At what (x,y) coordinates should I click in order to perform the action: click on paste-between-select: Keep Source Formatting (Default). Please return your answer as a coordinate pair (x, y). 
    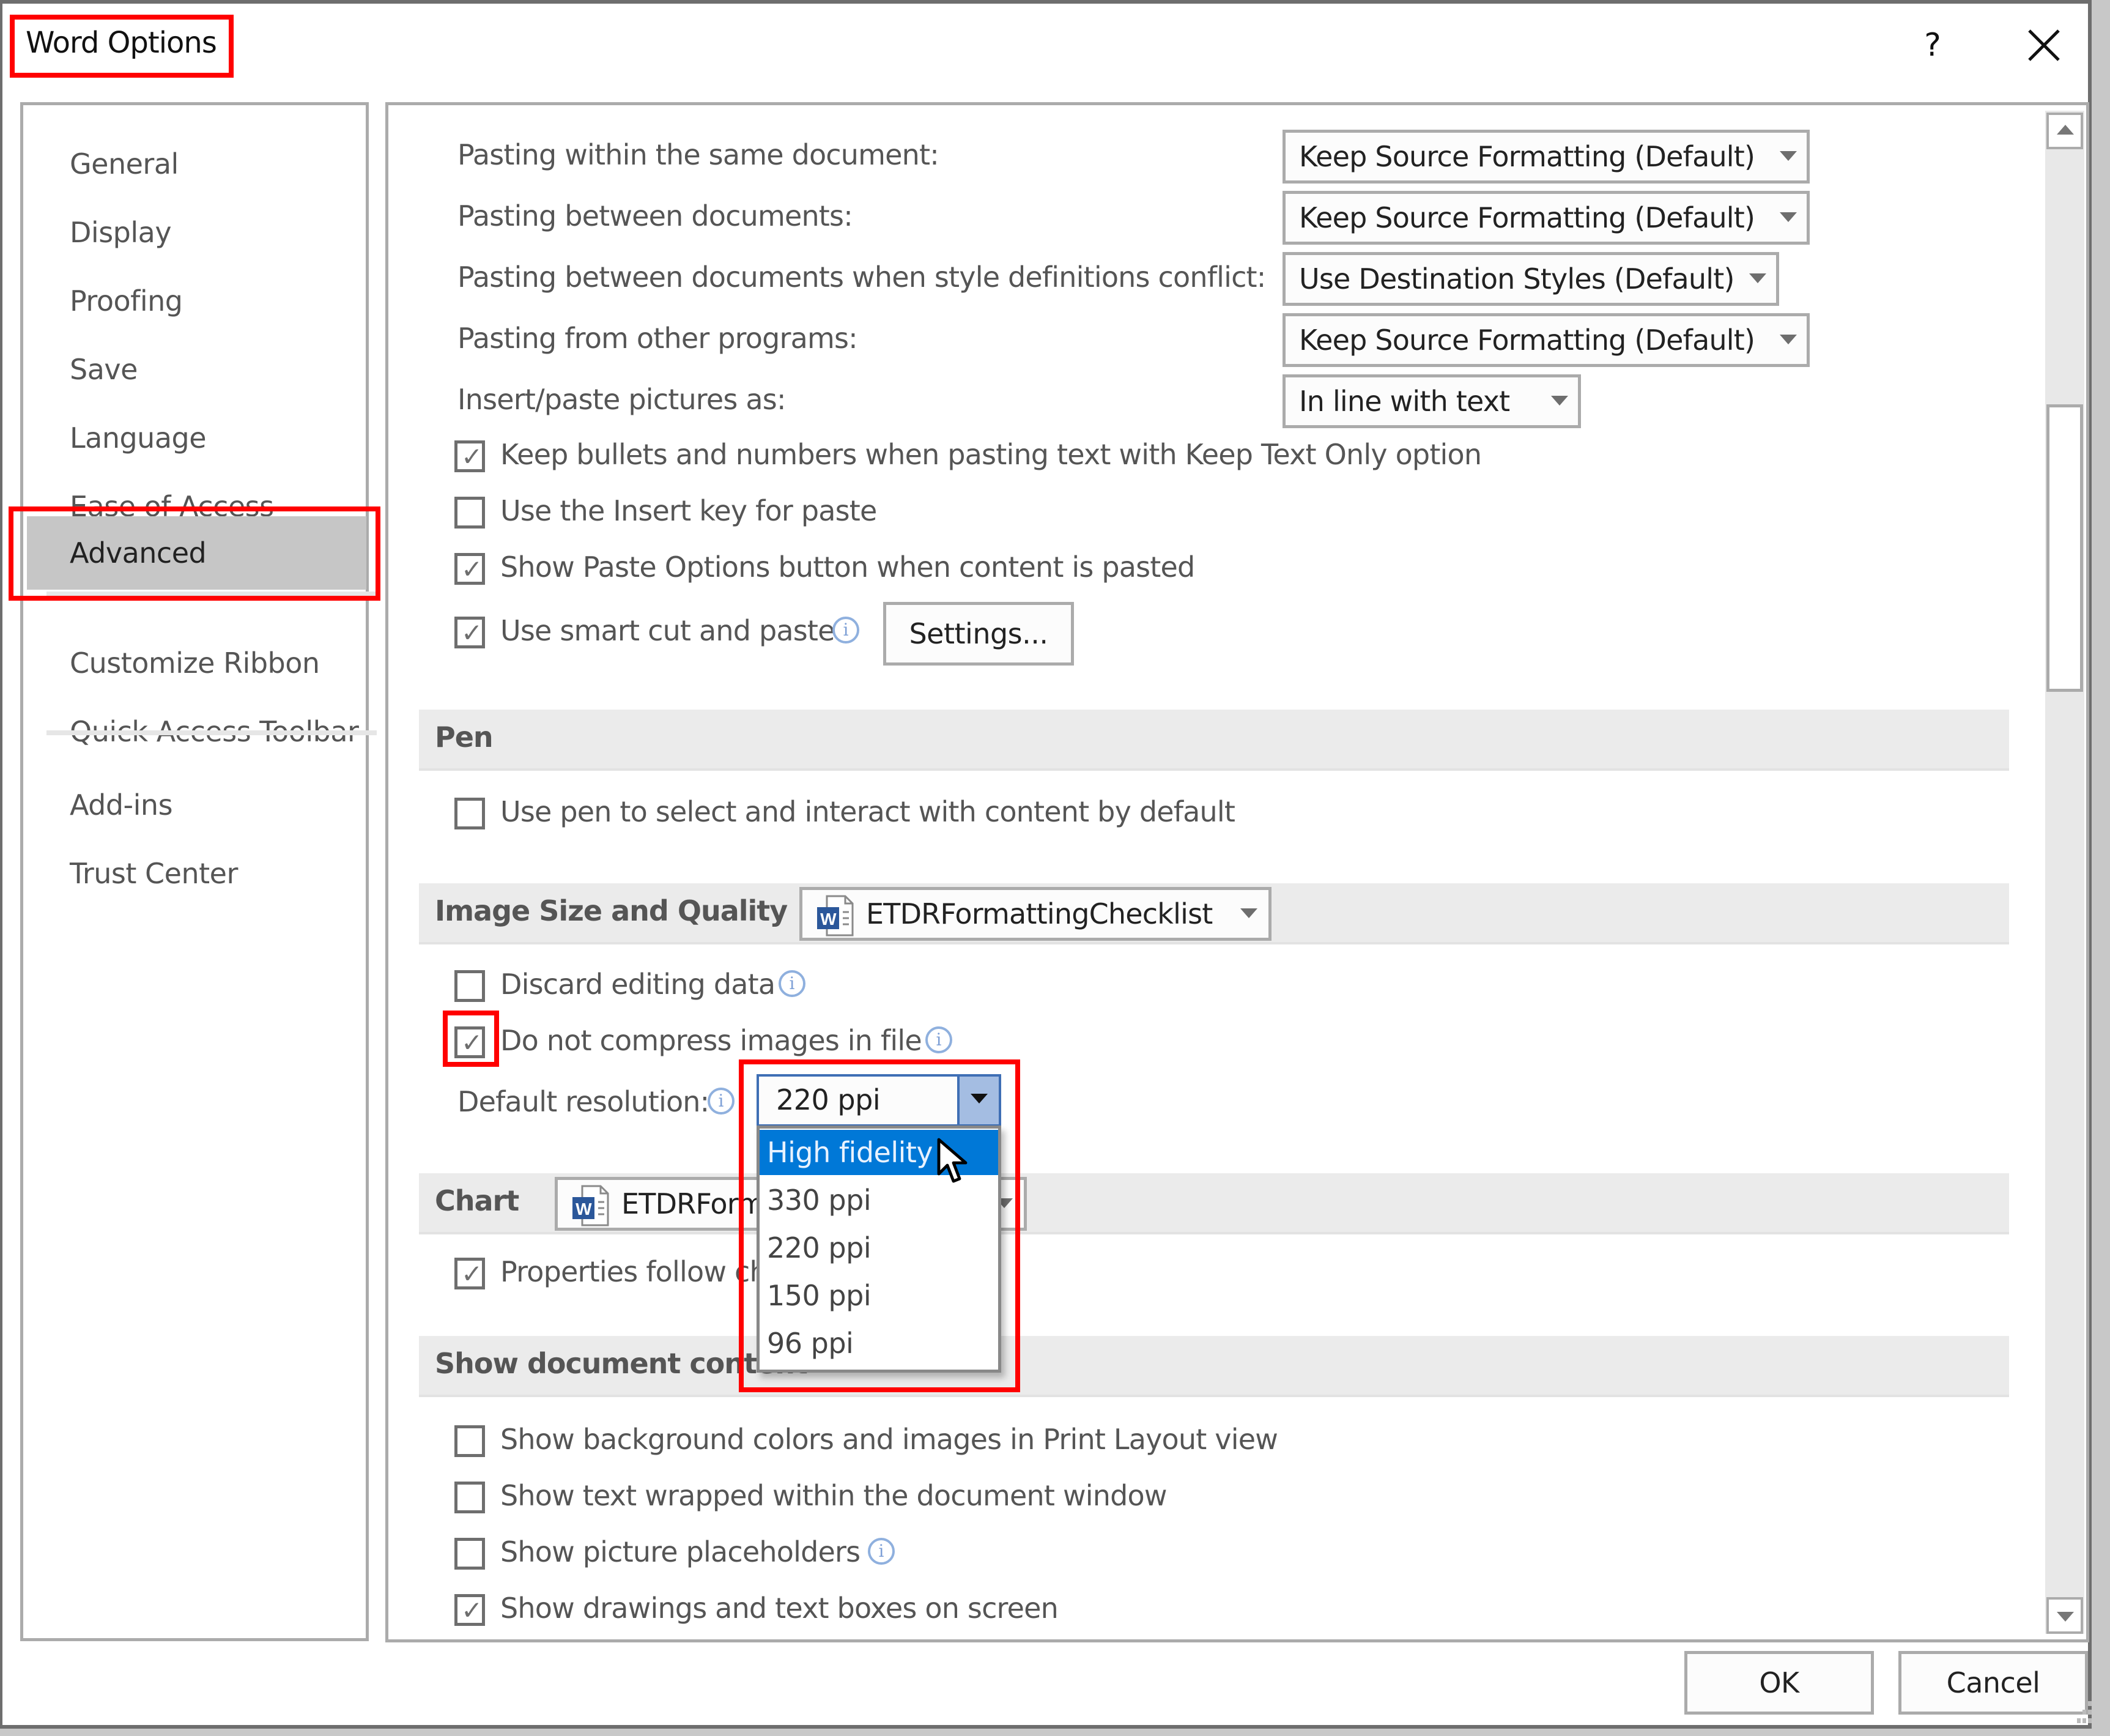
    Looking at the image, I should click on (1546, 218).